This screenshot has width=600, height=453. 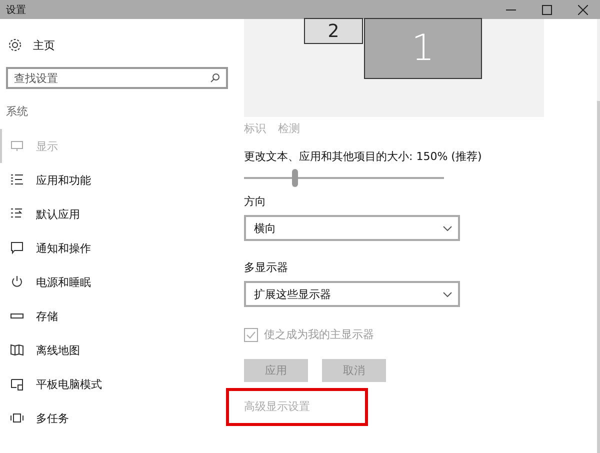 What do you see at coordinates (295, 178) in the screenshot?
I see `slider-thumb` at bounding box center [295, 178].